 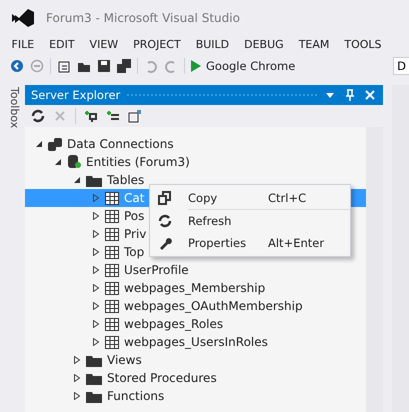 What do you see at coordinates (75, 95) in the screenshot?
I see `panel-title: Server Explorer` at bounding box center [75, 95].